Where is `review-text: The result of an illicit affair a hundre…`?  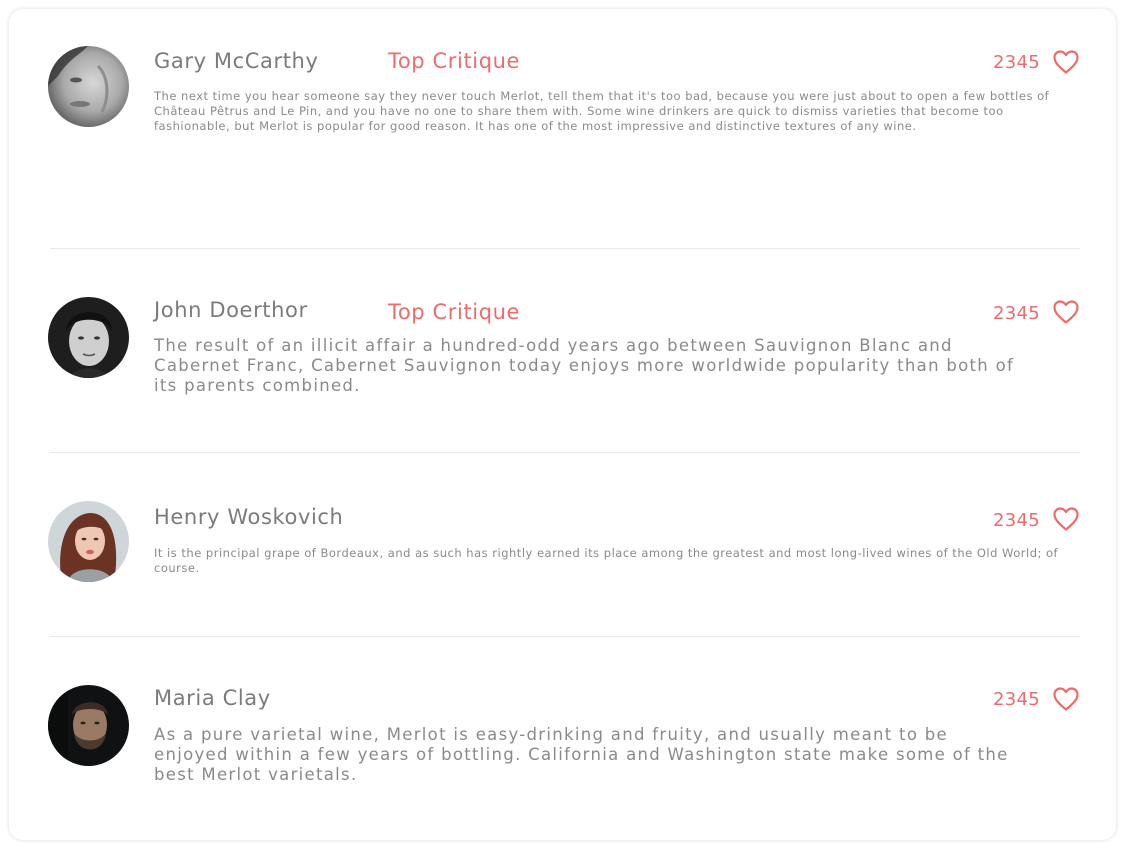
review-text: The result of an illicit affair a hundre… is located at coordinates (584, 365).